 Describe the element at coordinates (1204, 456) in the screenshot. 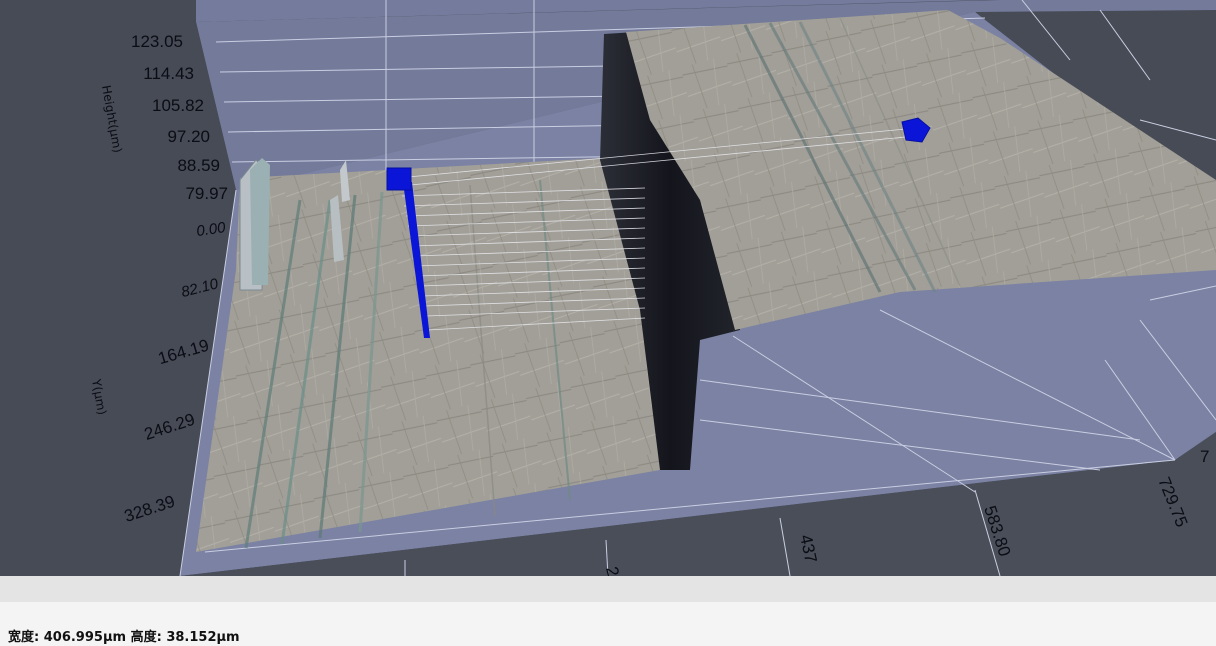

I see `x-axis-tick: 7` at that location.